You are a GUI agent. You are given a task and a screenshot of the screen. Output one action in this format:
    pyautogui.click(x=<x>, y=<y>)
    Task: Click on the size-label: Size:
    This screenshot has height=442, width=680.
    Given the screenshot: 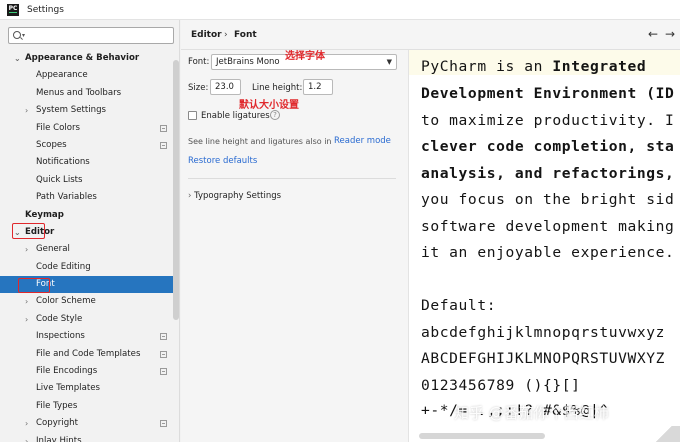 What is the action you would take?
    pyautogui.click(x=198, y=88)
    